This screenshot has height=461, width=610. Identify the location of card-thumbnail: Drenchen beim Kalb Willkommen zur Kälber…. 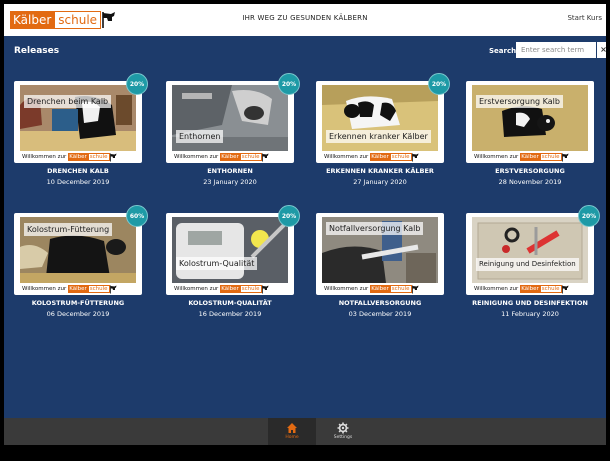
(78, 122).